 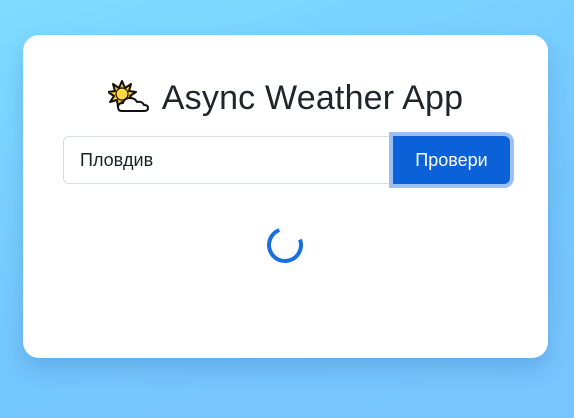 What do you see at coordinates (230, 160) in the screenshot?
I see `city-input` at bounding box center [230, 160].